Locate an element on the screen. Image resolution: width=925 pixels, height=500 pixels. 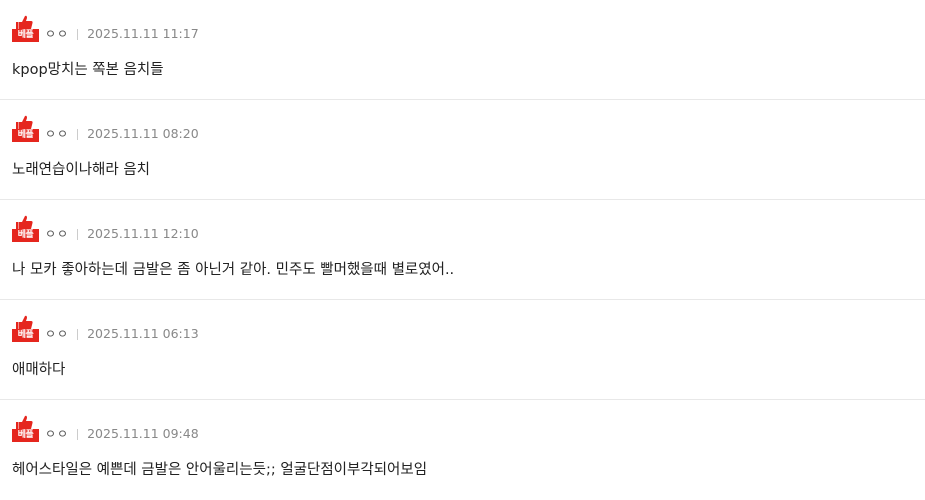
comment-meta: 베플 ㅇㅇ 2025.11.11 11:17 is located at coordinates (105, 28).